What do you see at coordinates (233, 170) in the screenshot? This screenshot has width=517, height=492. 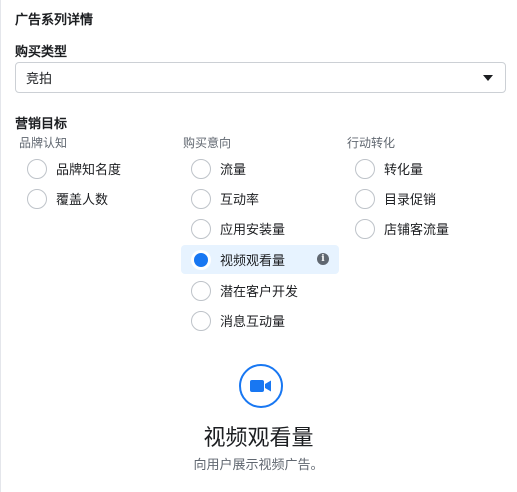 I see `option-label: 流量` at bounding box center [233, 170].